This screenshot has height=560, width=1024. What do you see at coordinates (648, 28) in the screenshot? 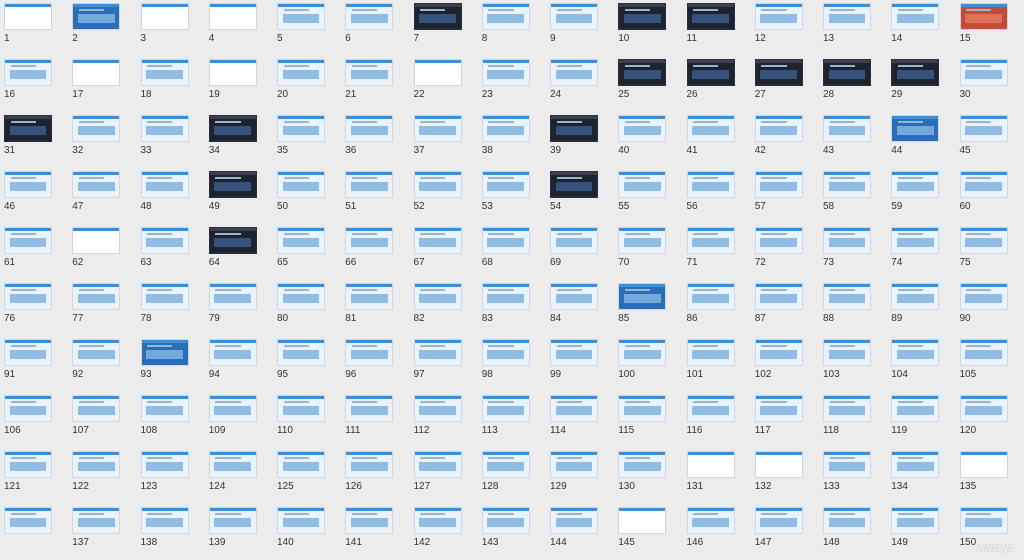
I see `slide-thumbnail-cell: 10` at bounding box center [648, 28].